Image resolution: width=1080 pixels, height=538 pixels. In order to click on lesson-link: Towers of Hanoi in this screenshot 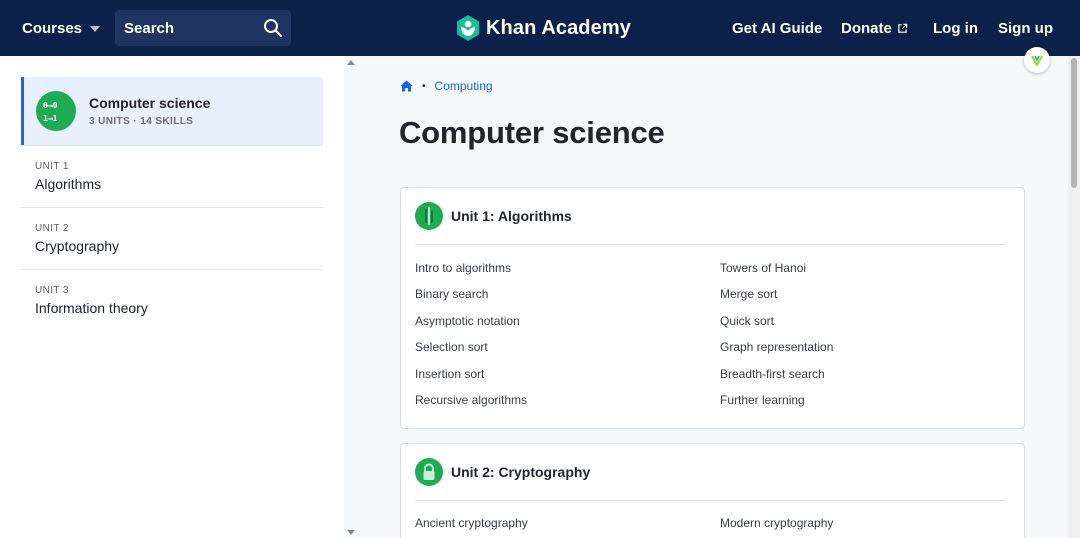, I will do `click(763, 268)`.